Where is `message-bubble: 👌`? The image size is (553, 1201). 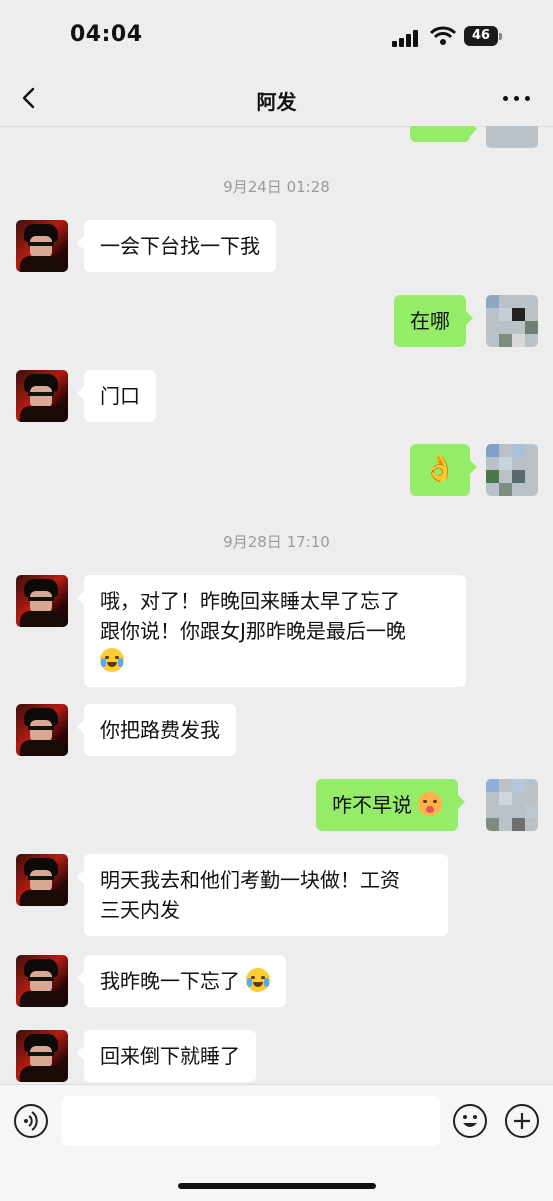
message-bubble: 👌 is located at coordinates (443, 470).